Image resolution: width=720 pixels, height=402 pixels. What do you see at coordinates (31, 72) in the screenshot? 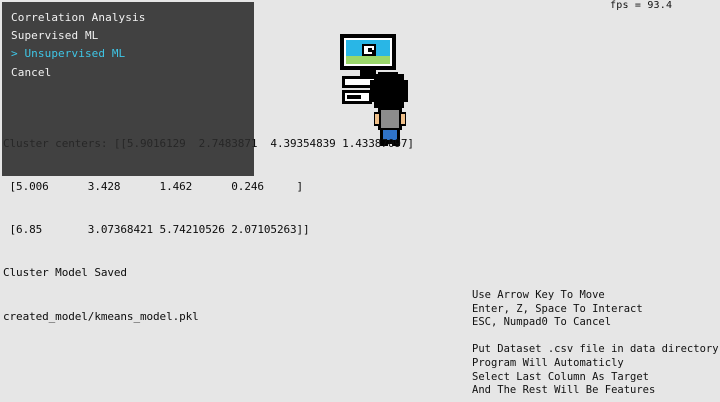
I see `menu-item-cancel: Cancel` at bounding box center [31, 72].